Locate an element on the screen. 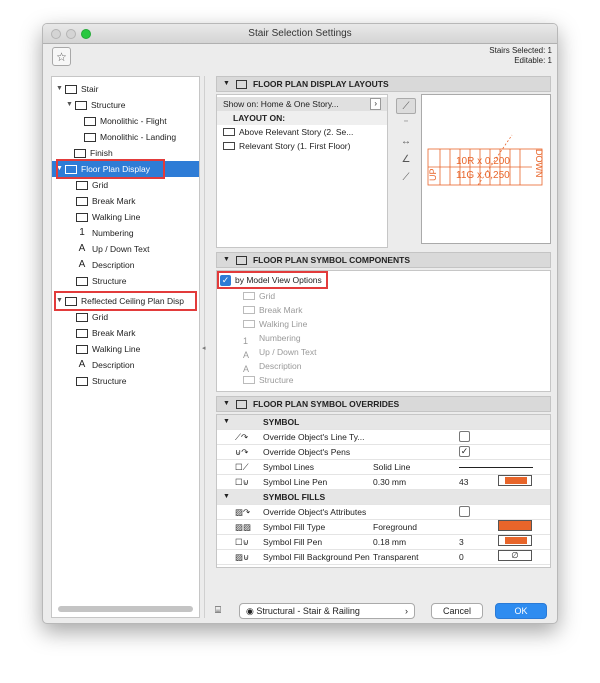 Image resolution: width=600 pixels, height=683 pixels. override-label: Symbol Lines is located at coordinates (289, 467).